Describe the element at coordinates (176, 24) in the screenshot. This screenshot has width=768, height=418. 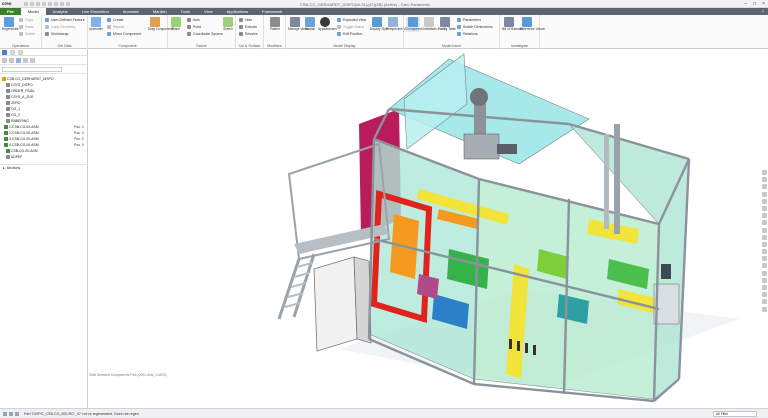
I see `plane-button: Plane` at that location.